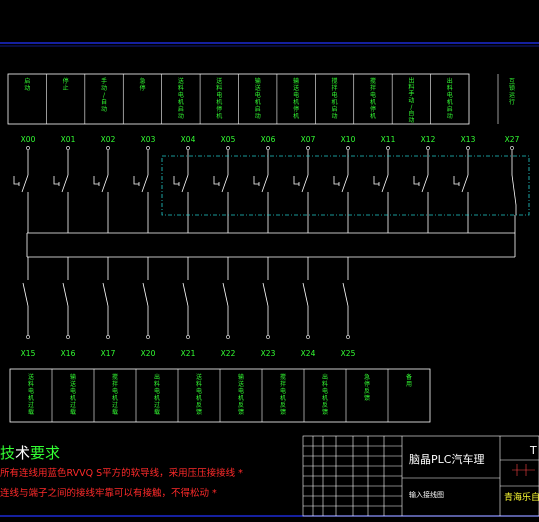 The height and width of the screenshot is (522, 539). What do you see at coordinates (28, 353) in the screenshot?
I see `bottom-input-address-0: X15` at bounding box center [28, 353].